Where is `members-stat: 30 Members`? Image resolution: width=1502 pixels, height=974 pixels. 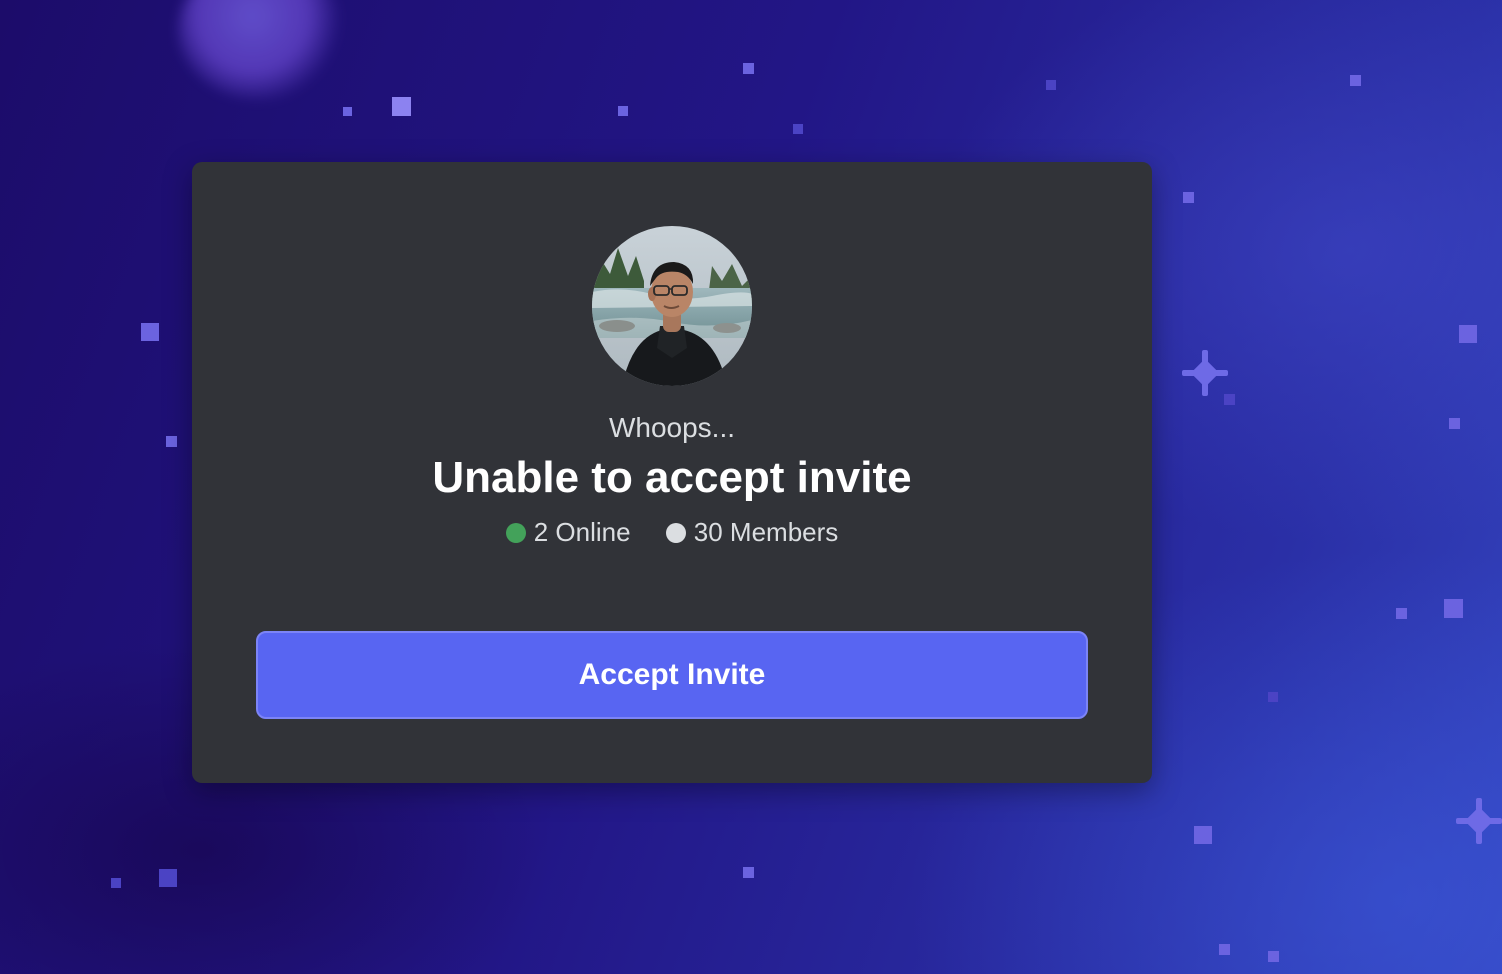 members-stat: 30 Members is located at coordinates (752, 532).